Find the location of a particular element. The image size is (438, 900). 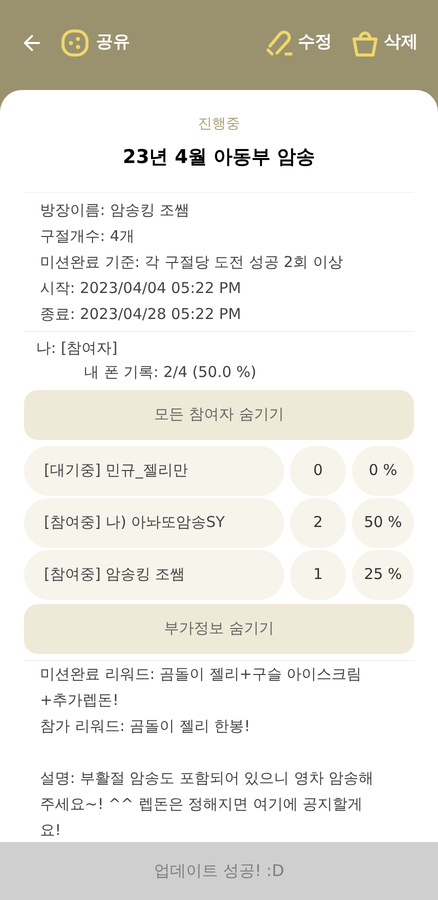

challenge-title: 23년 4월 아동부 암송 is located at coordinates (219, 157).